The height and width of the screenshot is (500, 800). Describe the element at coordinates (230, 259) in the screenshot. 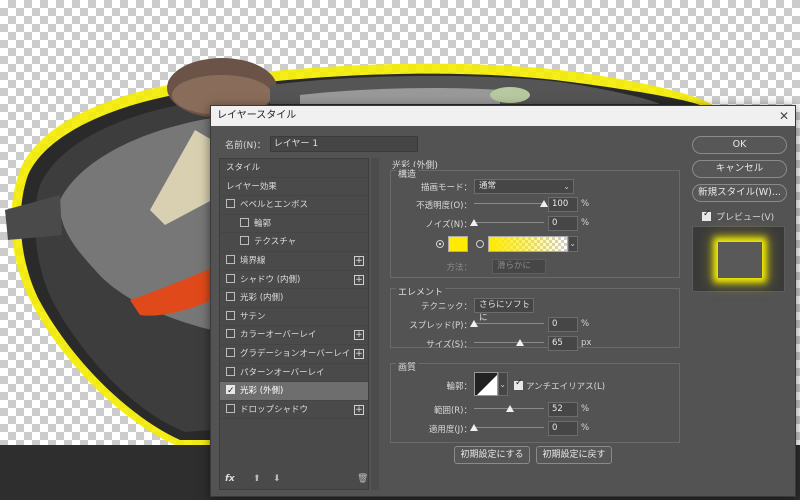

I see `stroke-checkbox` at that location.